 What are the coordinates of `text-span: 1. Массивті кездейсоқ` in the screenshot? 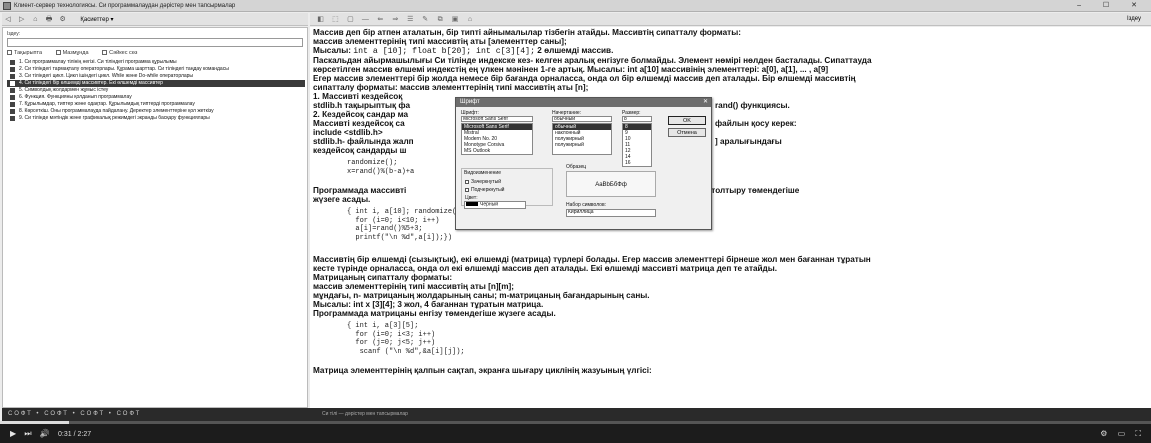 It's located at (358, 96).